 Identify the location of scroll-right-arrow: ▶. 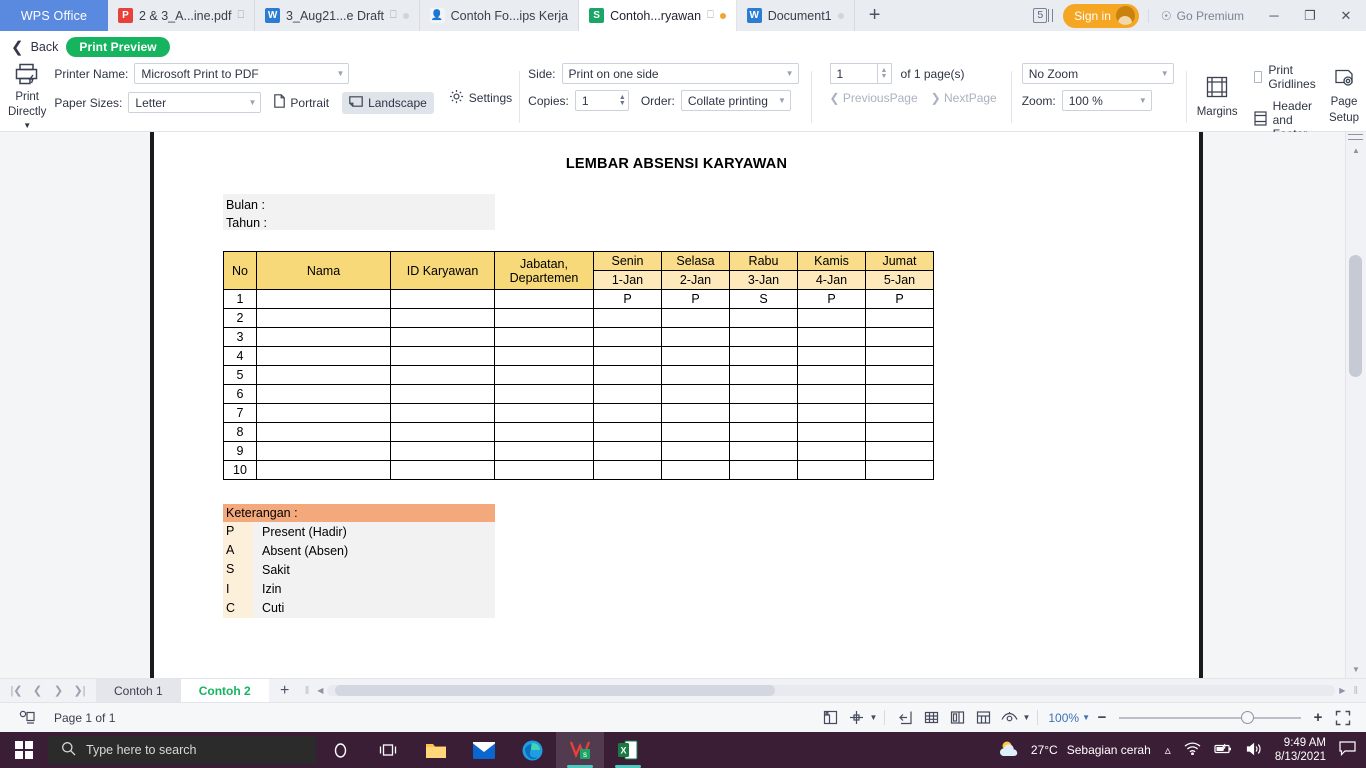
(1342, 690).